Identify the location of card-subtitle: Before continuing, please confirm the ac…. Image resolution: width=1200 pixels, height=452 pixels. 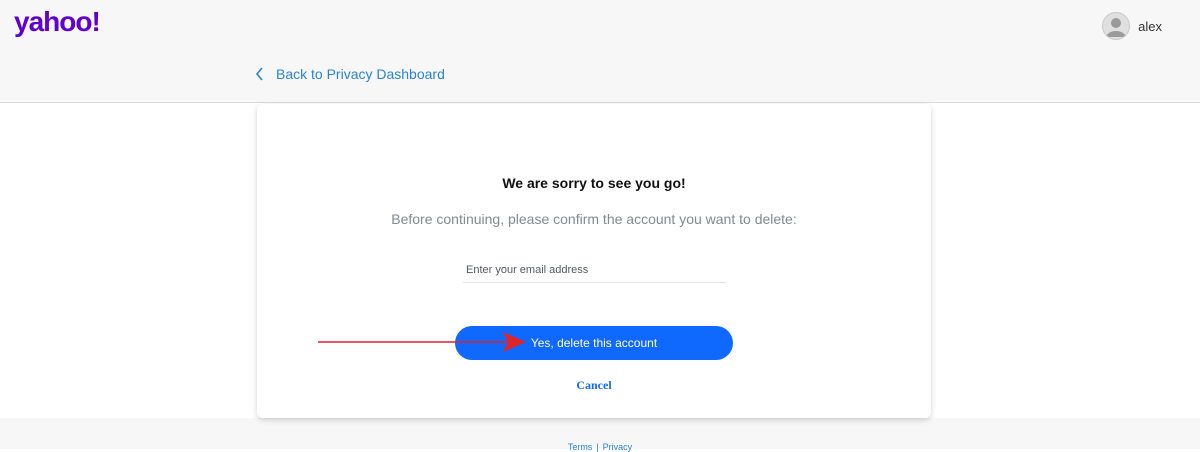
(594, 219).